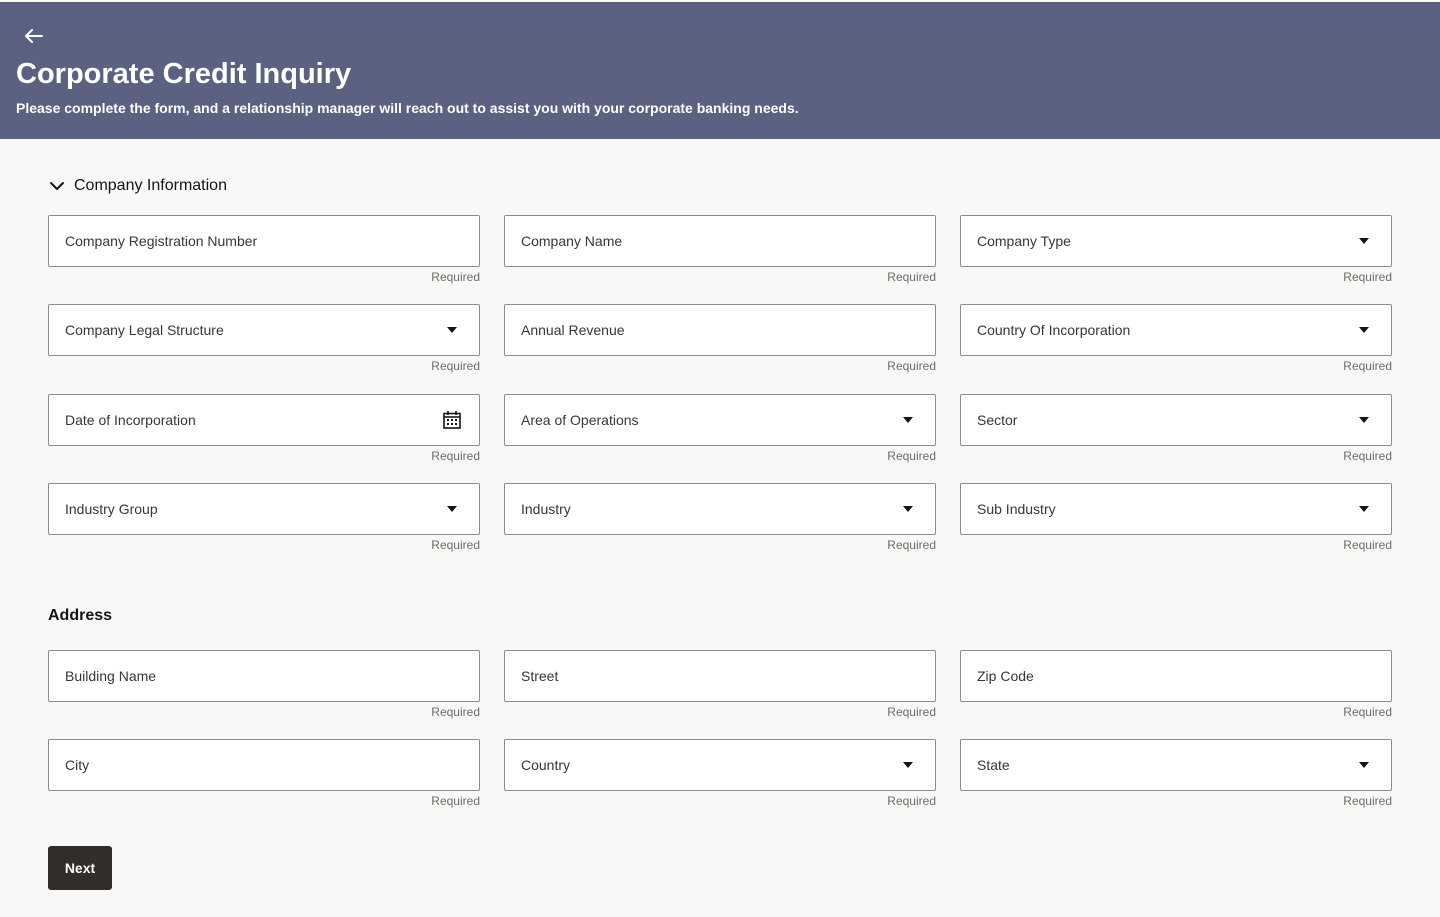 Image resolution: width=1440 pixels, height=917 pixels. What do you see at coordinates (546, 508) in the screenshot?
I see `field-label: Industry` at bounding box center [546, 508].